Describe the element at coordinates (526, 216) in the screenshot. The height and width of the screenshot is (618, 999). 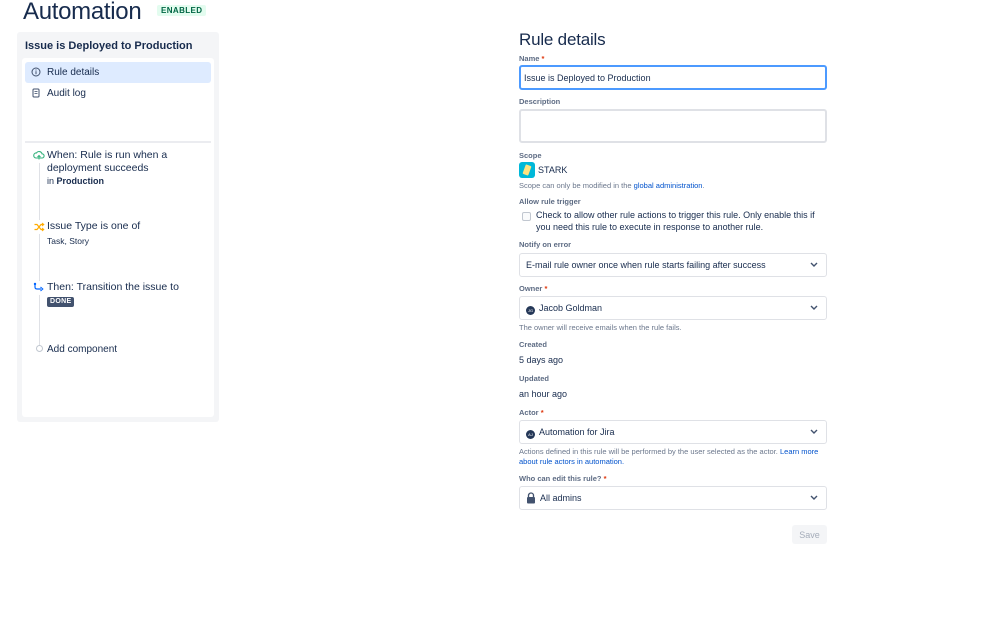
I see `allow-trigger-checkbox` at that location.